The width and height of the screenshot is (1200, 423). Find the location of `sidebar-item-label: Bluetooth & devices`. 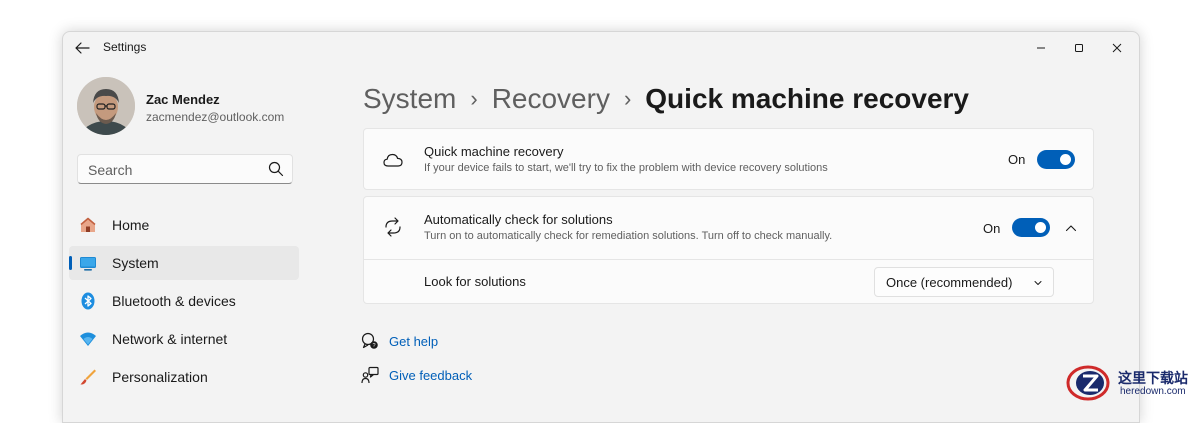

sidebar-item-label: Bluetooth & devices is located at coordinates (174, 301).